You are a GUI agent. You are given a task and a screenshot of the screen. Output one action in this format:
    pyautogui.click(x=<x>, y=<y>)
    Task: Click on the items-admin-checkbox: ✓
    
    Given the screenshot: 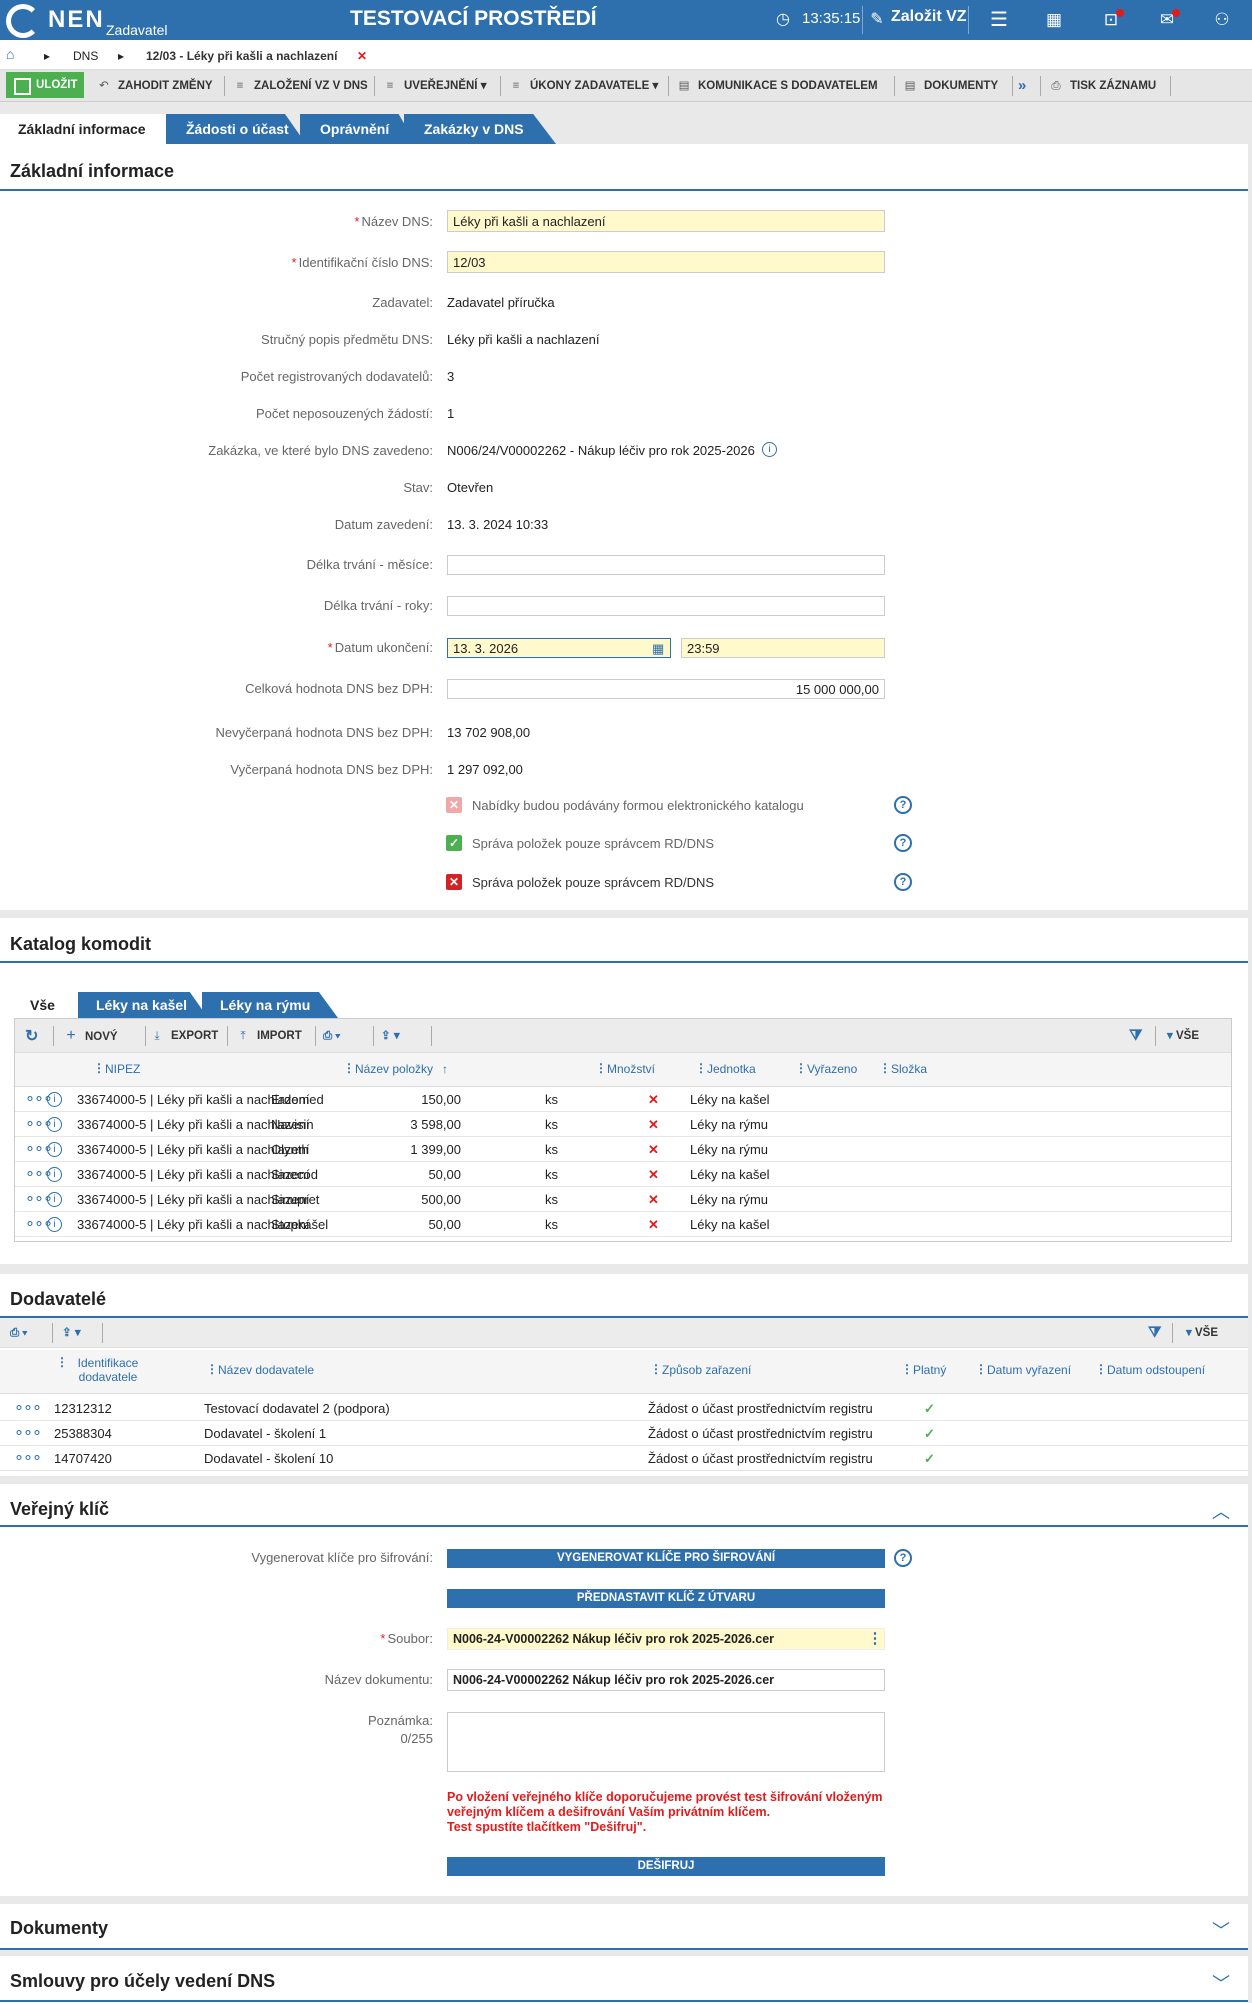 What is the action you would take?
    pyautogui.click(x=454, y=843)
    